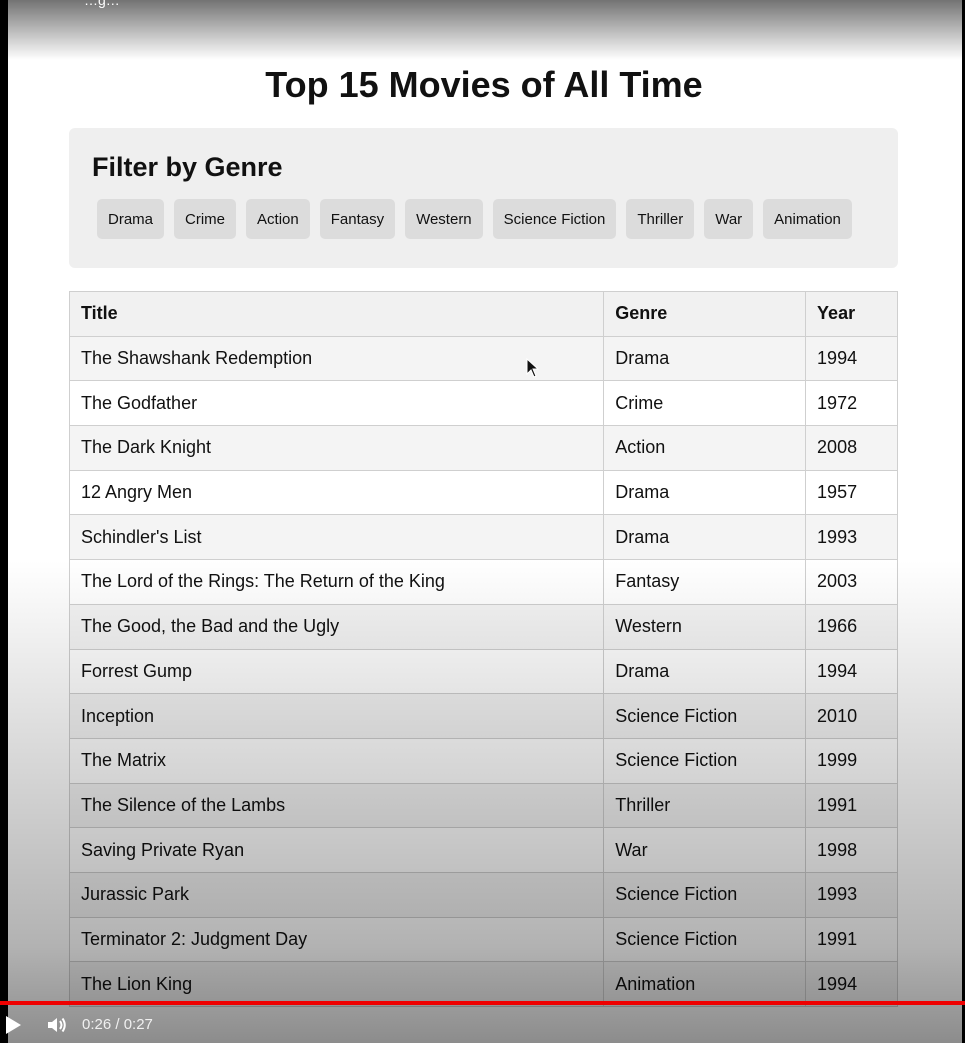  I want to click on cell-title: 12 Angry Men, so click(336, 492).